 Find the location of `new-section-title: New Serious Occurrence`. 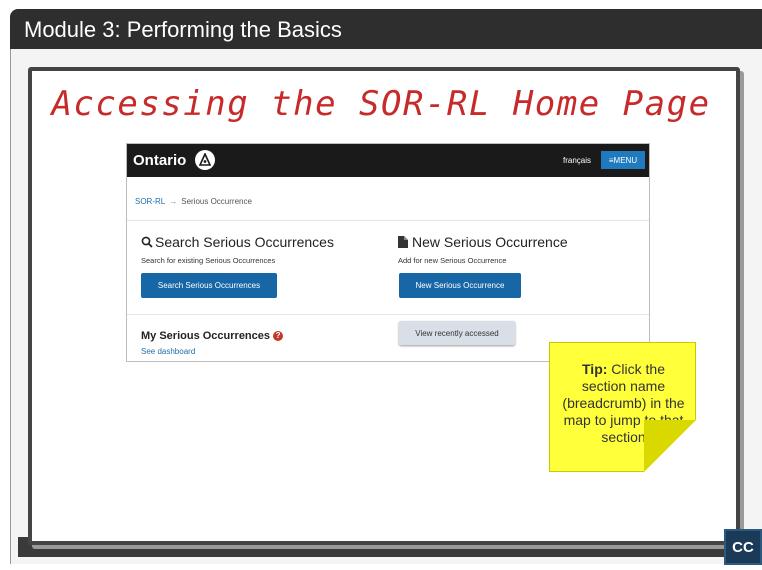

new-section-title: New Serious Occurrence is located at coordinates (490, 242).